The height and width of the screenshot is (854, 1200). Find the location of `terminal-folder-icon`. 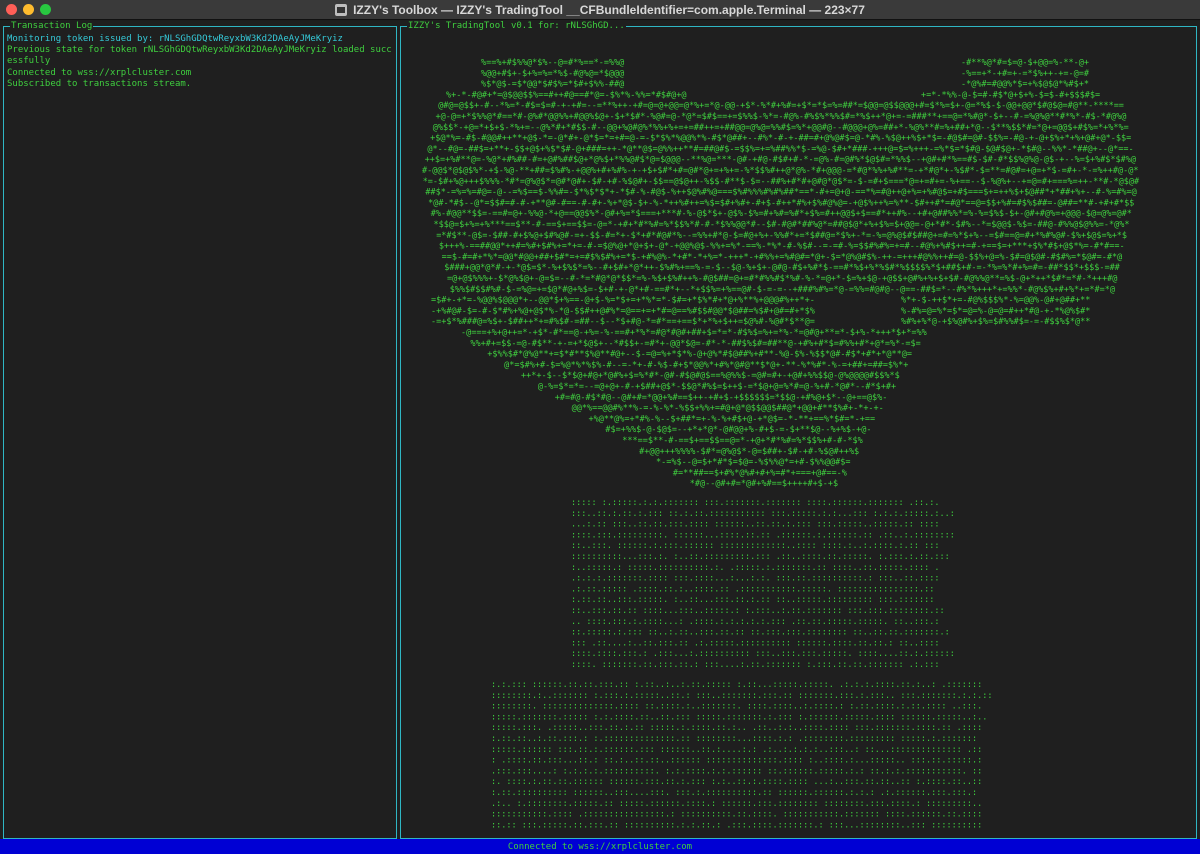

terminal-folder-icon is located at coordinates (341, 9).